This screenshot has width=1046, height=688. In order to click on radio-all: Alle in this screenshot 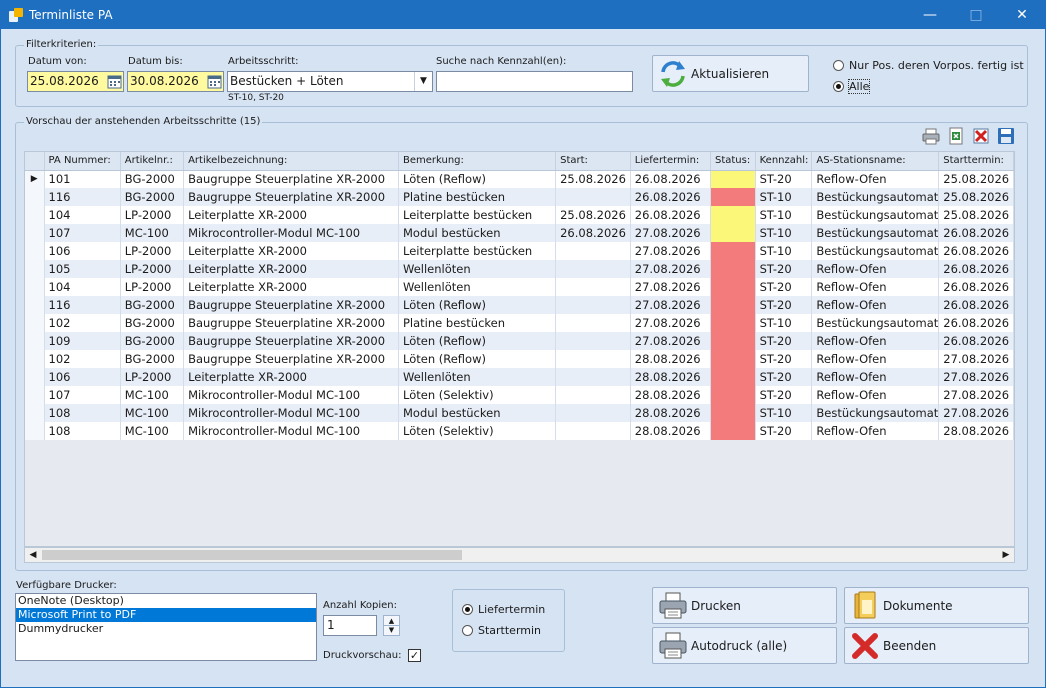, I will do `click(852, 86)`.